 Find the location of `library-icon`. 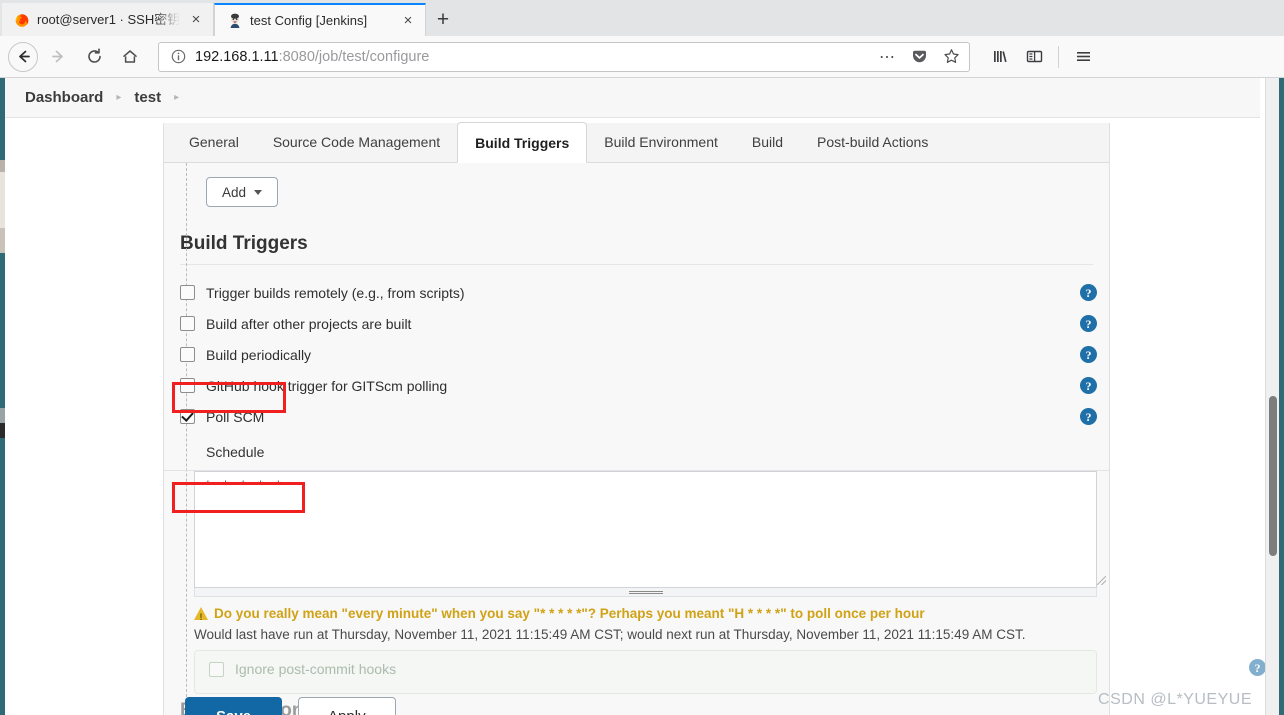

library-icon is located at coordinates (1000, 57).